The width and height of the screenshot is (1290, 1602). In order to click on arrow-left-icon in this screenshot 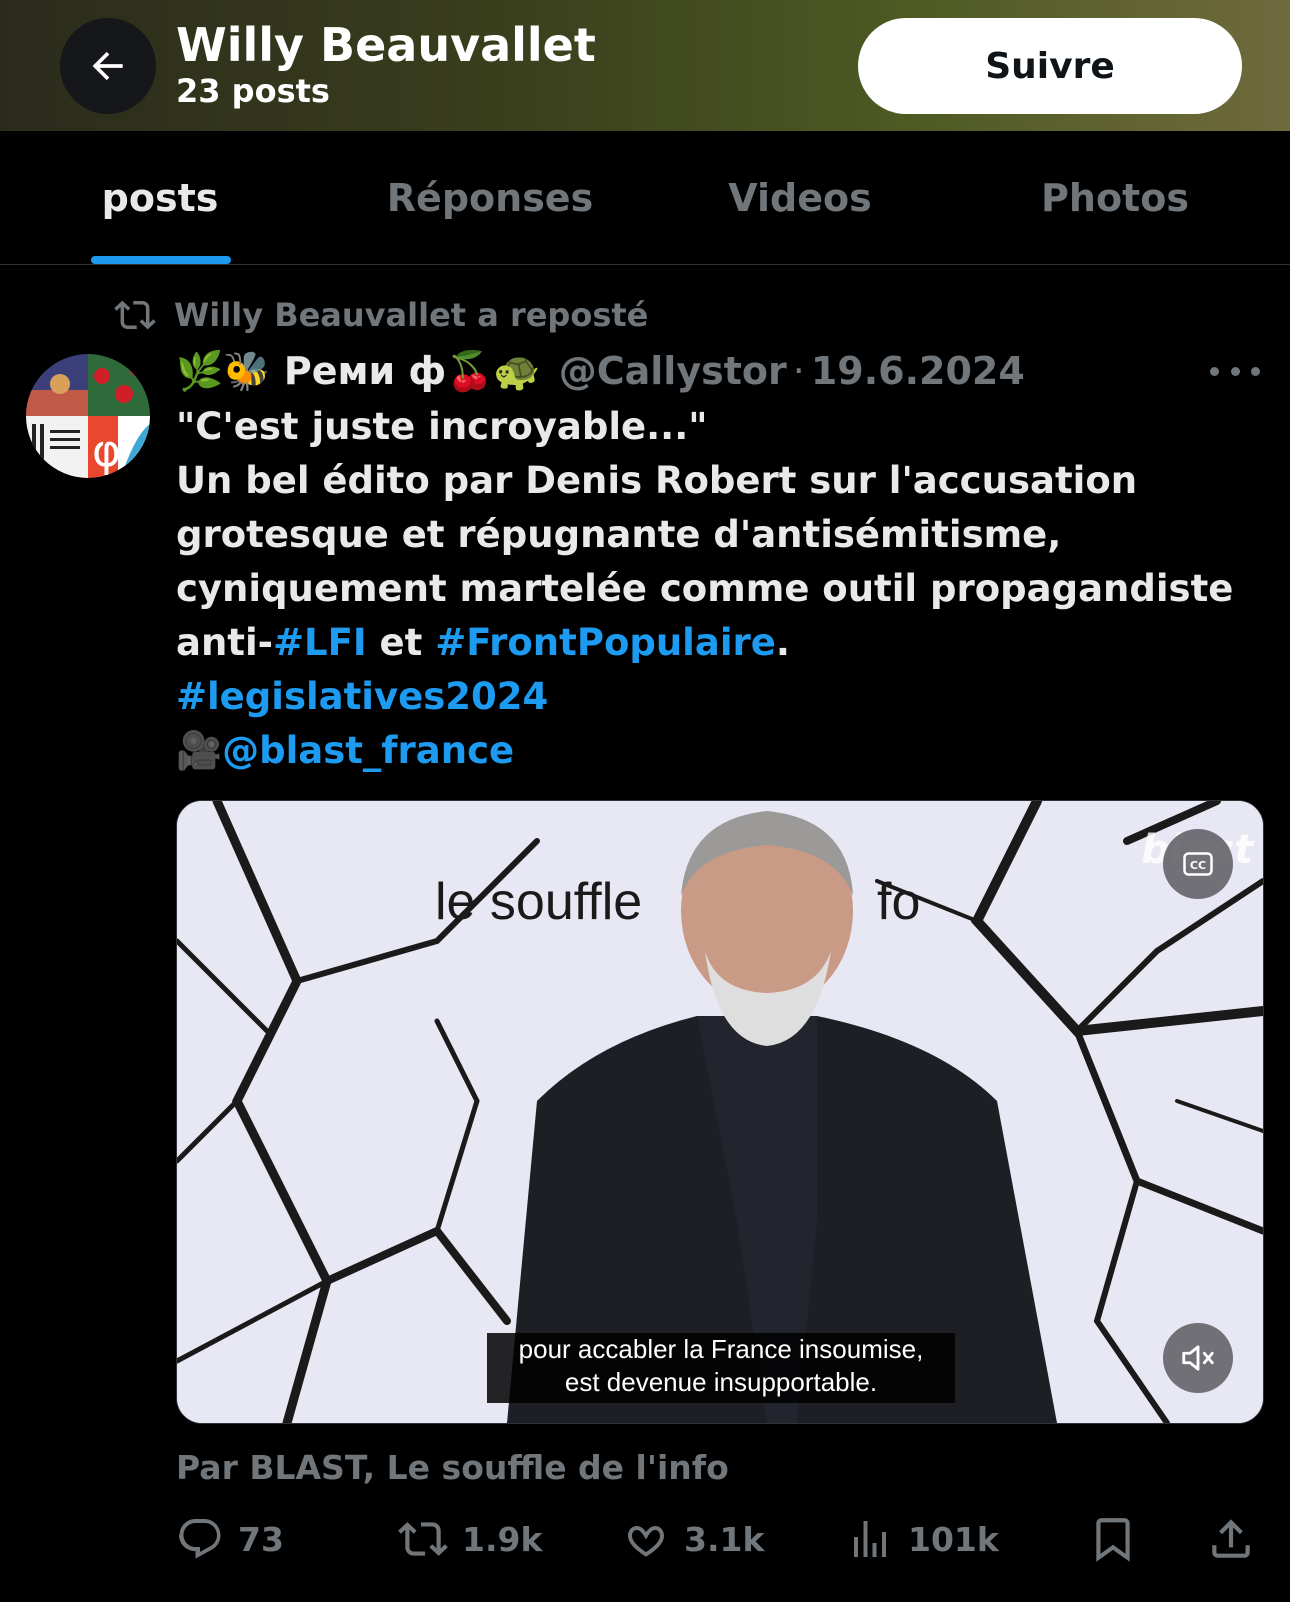, I will do `click(107, 66)`.